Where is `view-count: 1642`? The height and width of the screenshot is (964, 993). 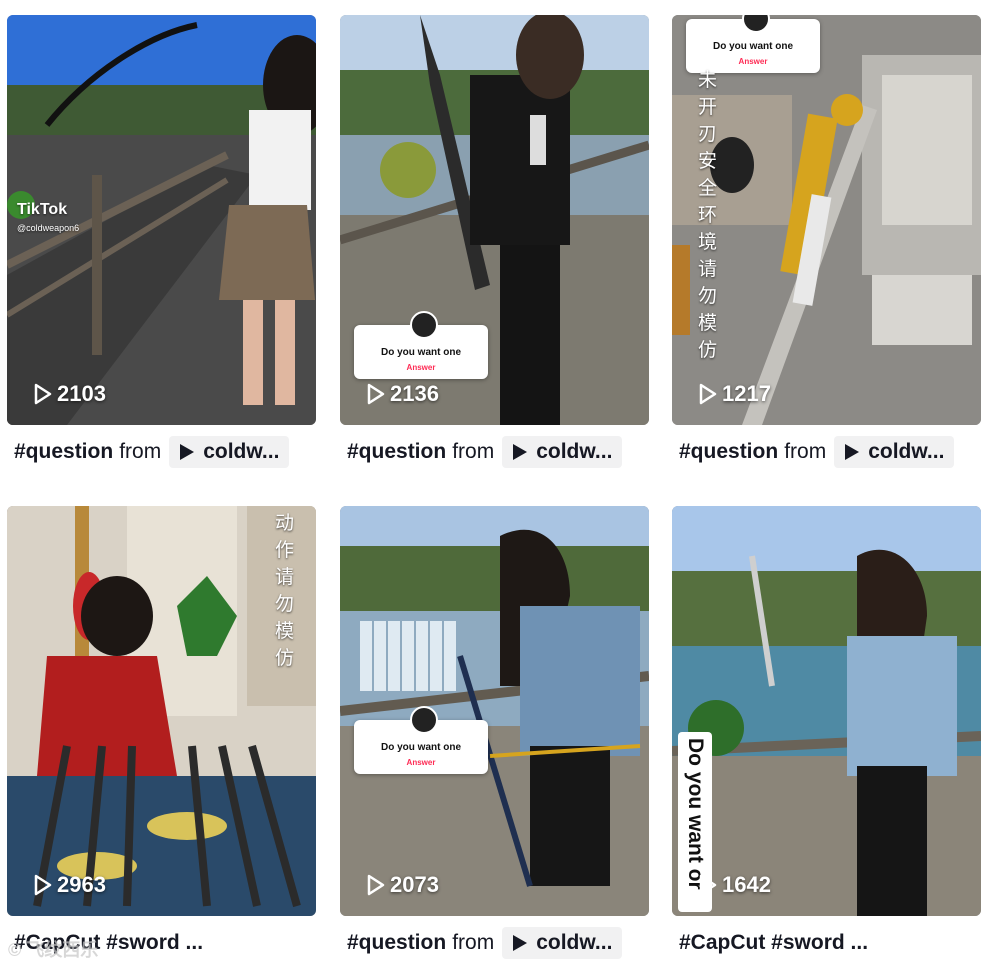
view-count: 1642 is located at coordinates (734, 885).